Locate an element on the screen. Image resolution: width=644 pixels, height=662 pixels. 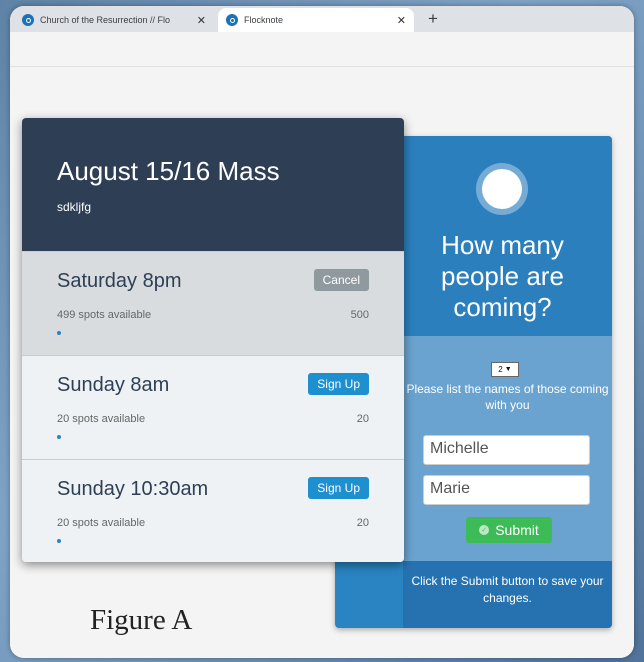
question-heading: How many people are coming? is located at coordinates (502, 276).